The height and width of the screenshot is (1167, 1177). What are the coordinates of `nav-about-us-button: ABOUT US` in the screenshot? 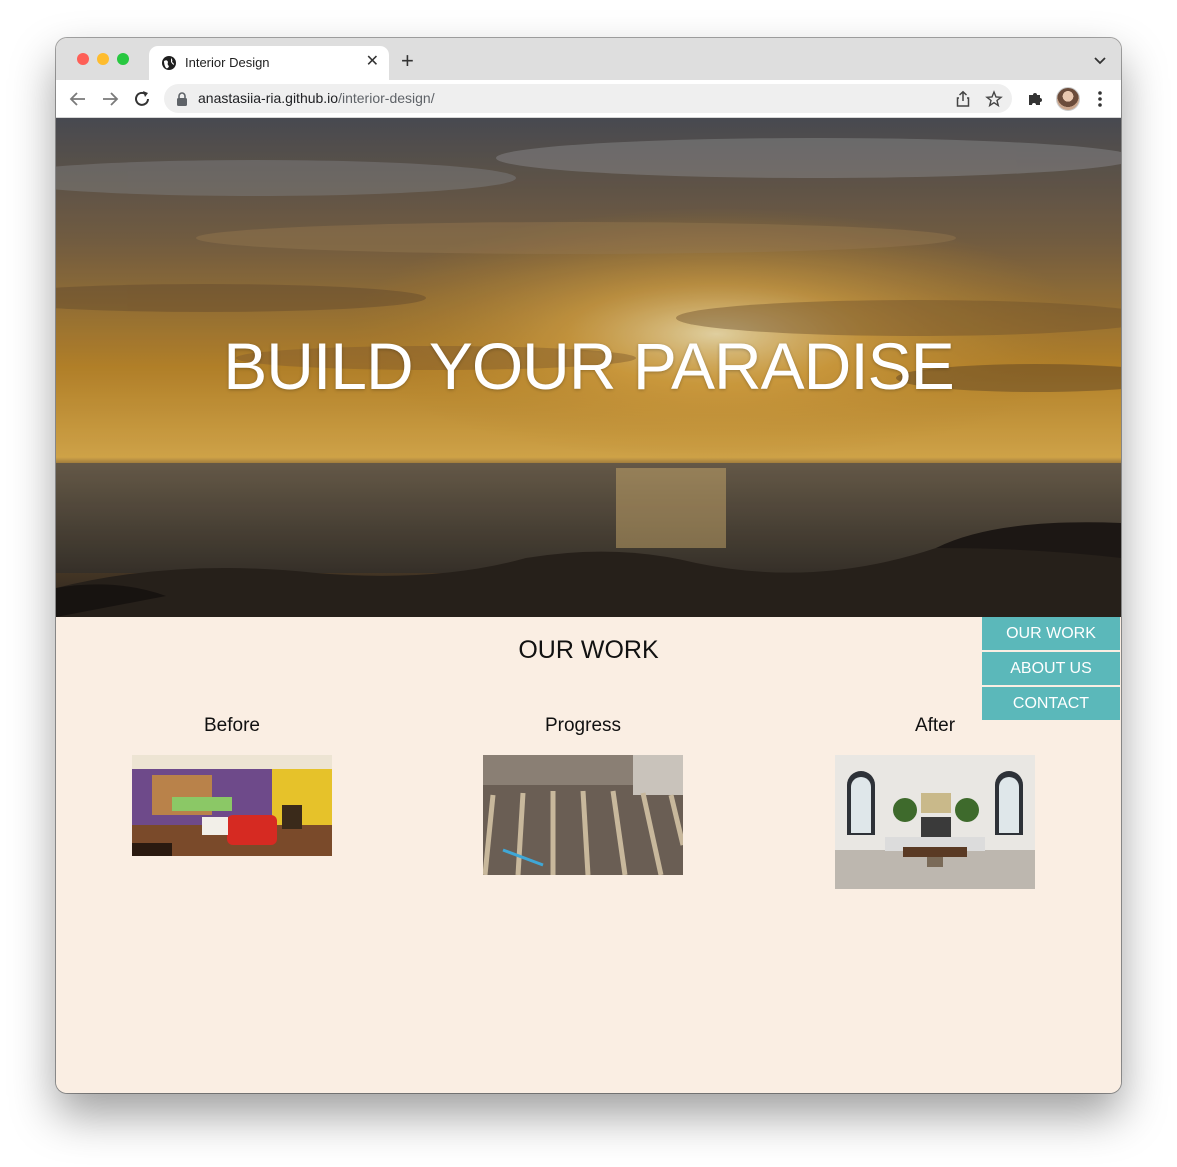 It's located at (1051, 668).